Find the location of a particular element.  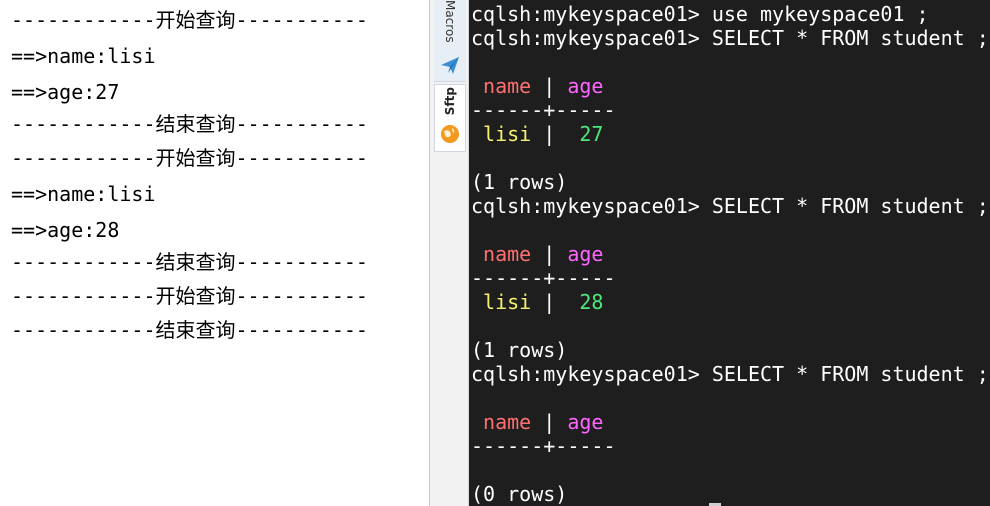

tab-macros: Macros is located at coordinates (450, 41).